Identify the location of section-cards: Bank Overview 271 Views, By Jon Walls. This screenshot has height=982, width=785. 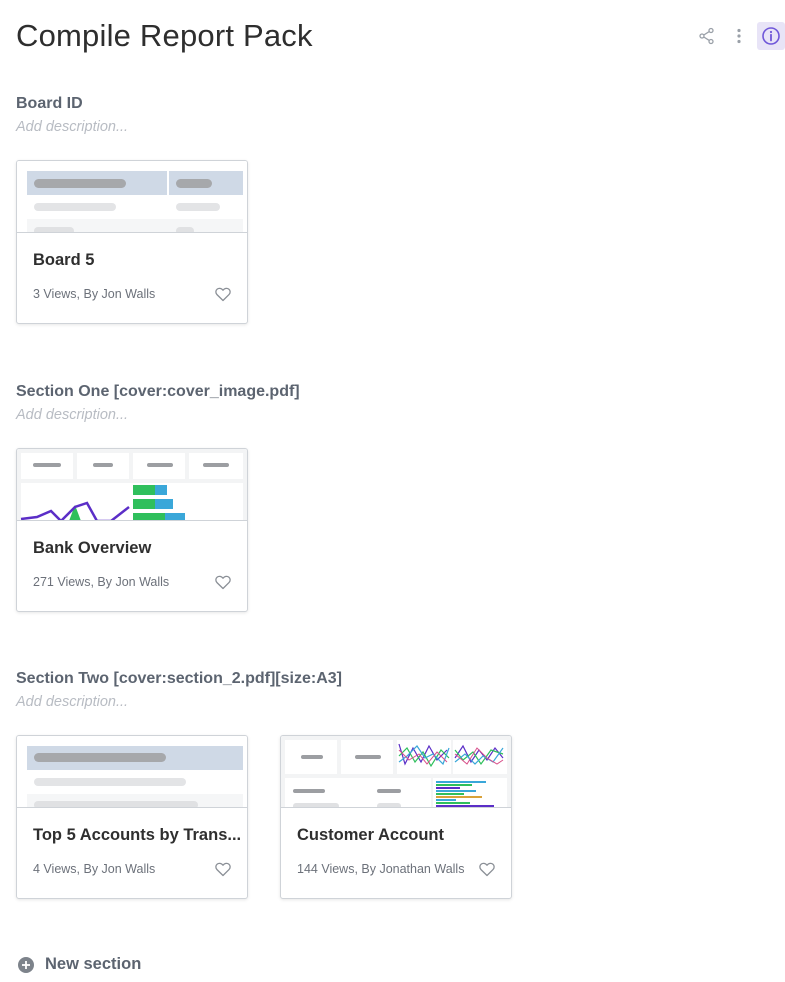
(132, 530).